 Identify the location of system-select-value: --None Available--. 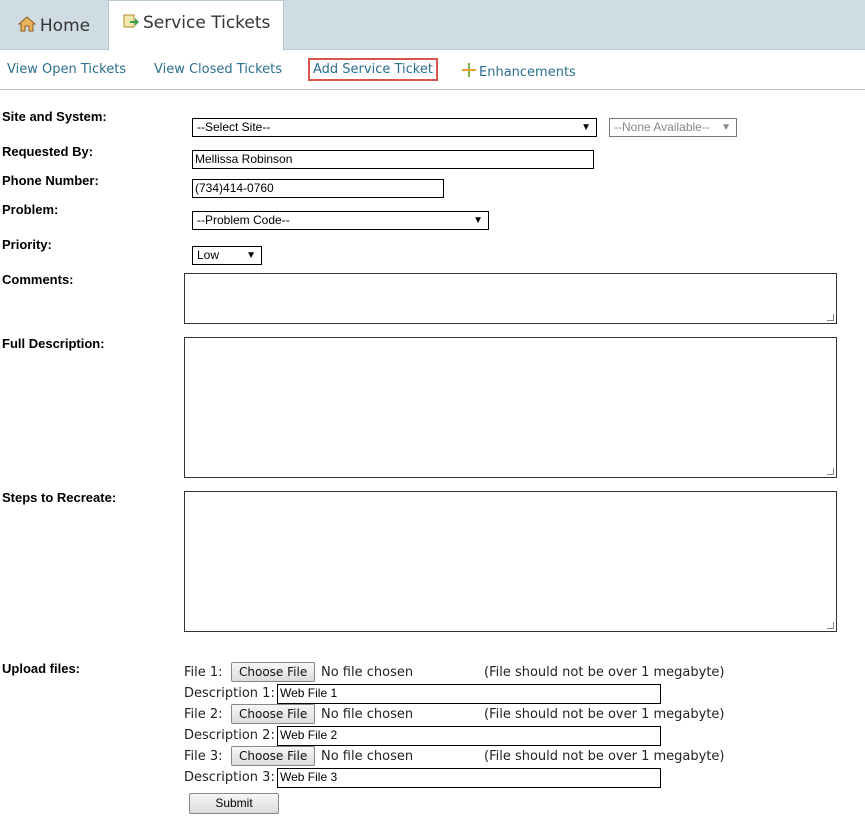
(662, 127).